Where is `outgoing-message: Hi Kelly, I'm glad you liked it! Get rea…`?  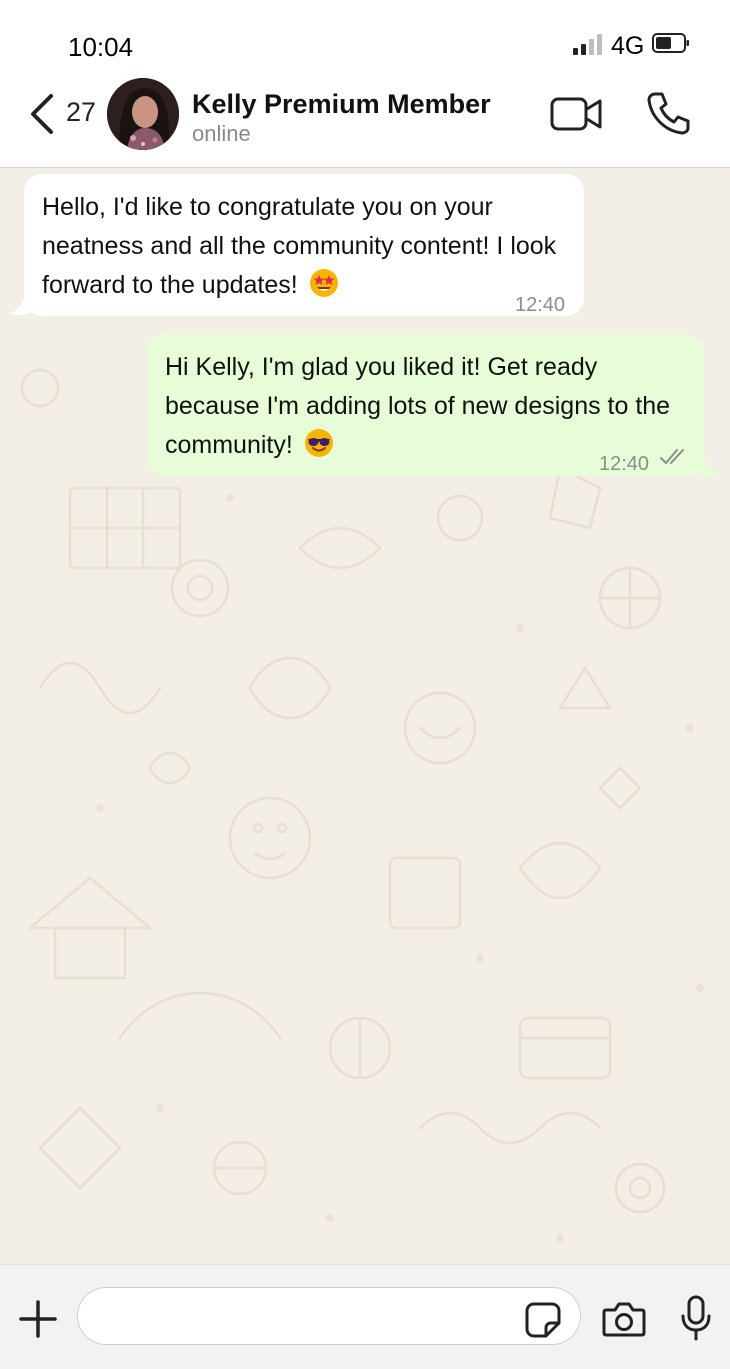
outgoing-message: Hi Kelly, I'm glad you liked it! Get rea… is located at coordinates (425, 405).